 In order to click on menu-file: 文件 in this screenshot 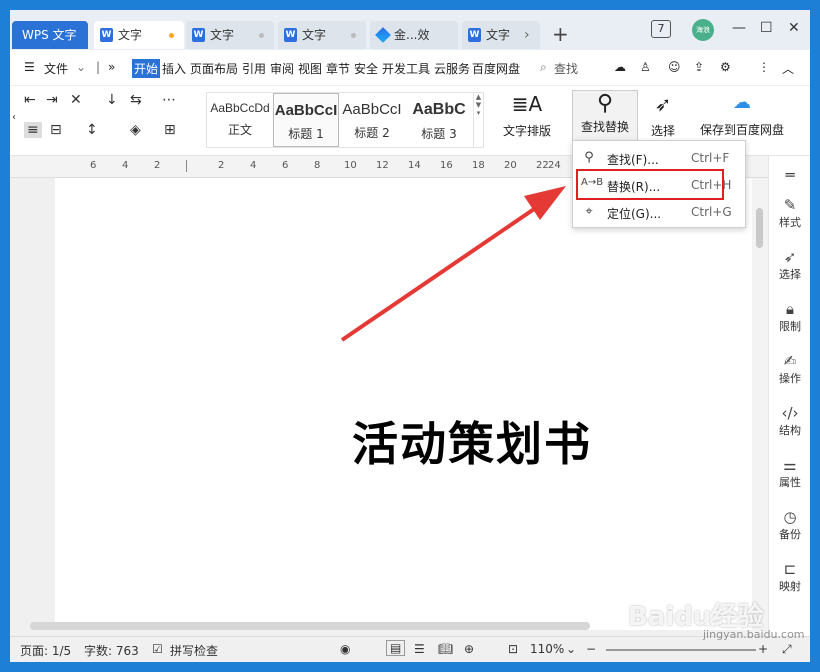, I will do `click(56, 68)`.